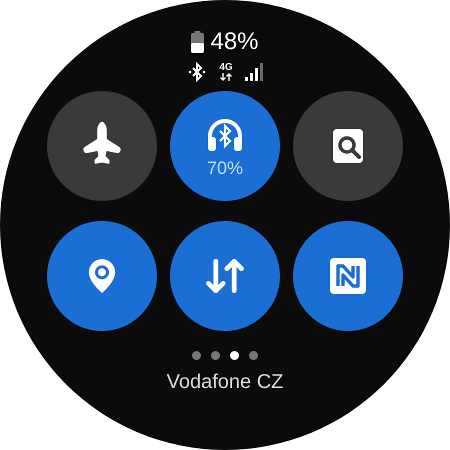 The width and height of the screenshot is (450, 450). Describe the element at coordinates (226, 77) in the screenshot. I see `data-arrows-icon` at that location.